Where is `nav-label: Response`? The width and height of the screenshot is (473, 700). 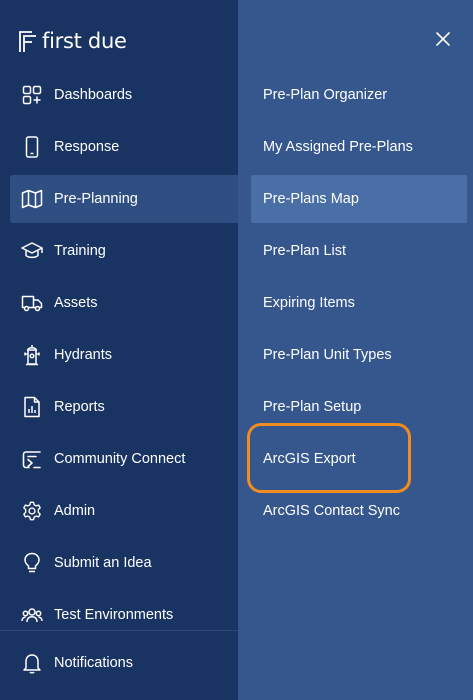
nav-label: Response is located at coordinates (87, 147).